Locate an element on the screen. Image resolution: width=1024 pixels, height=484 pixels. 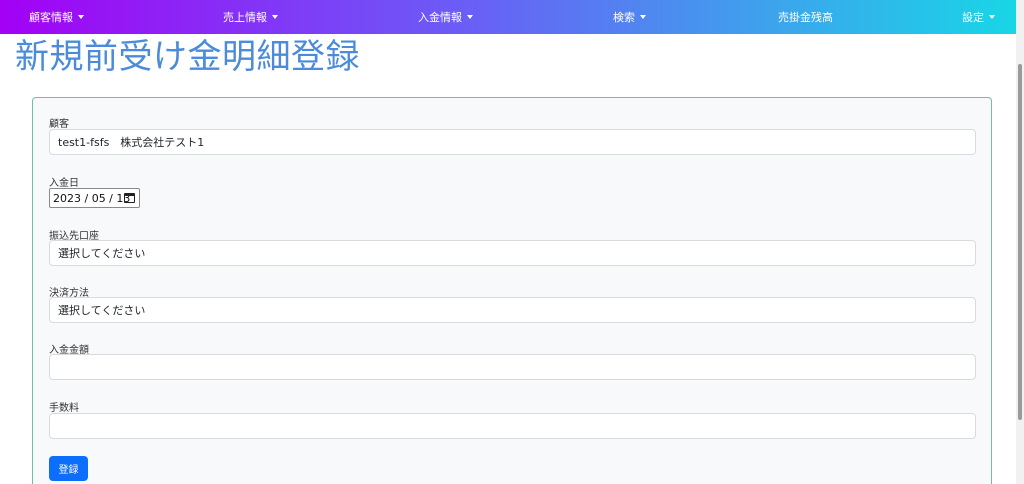
top-navbar: 顧客情報 売上情報 入金情報 検索 売掛金残高 設定 is located at coordinates (508, 17).